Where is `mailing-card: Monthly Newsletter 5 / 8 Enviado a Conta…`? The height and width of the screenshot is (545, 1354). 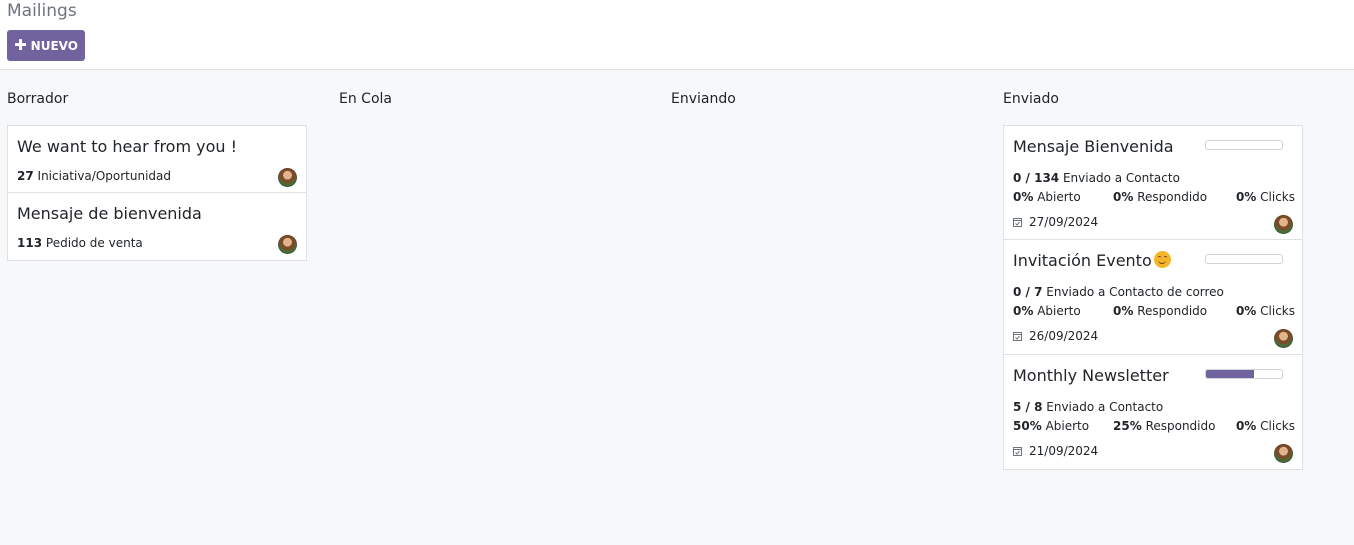 mailing-card: Monthly Newsletter 5 / 8 Enviado a Conta… is located at coordinates (1153, 412).